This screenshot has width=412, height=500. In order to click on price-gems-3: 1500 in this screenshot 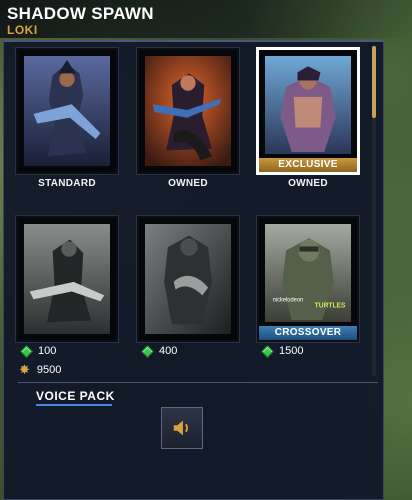, I will do `click(282, 351)`.